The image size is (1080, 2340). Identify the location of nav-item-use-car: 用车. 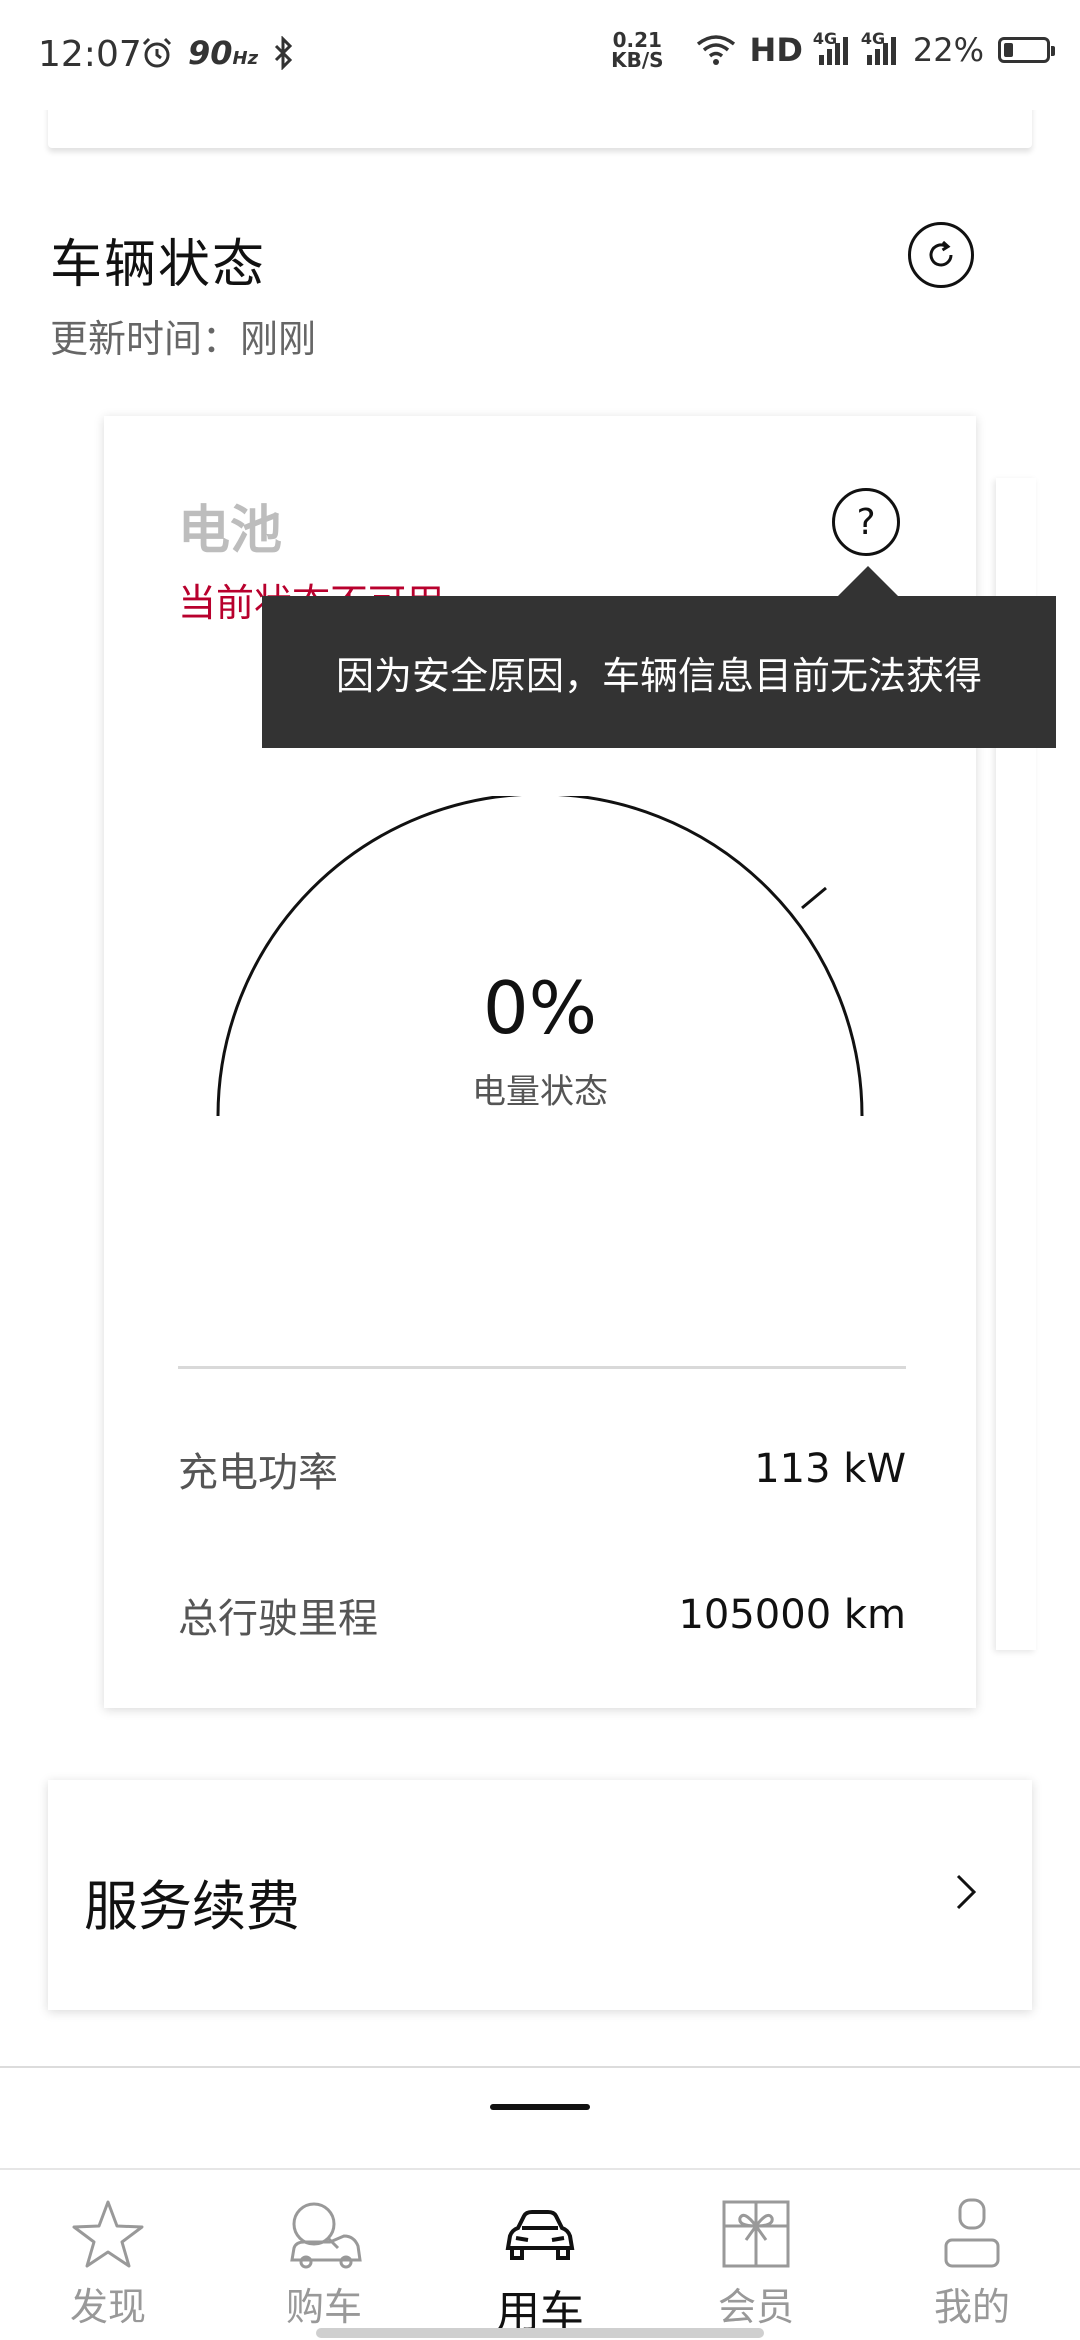
(540, 2256).